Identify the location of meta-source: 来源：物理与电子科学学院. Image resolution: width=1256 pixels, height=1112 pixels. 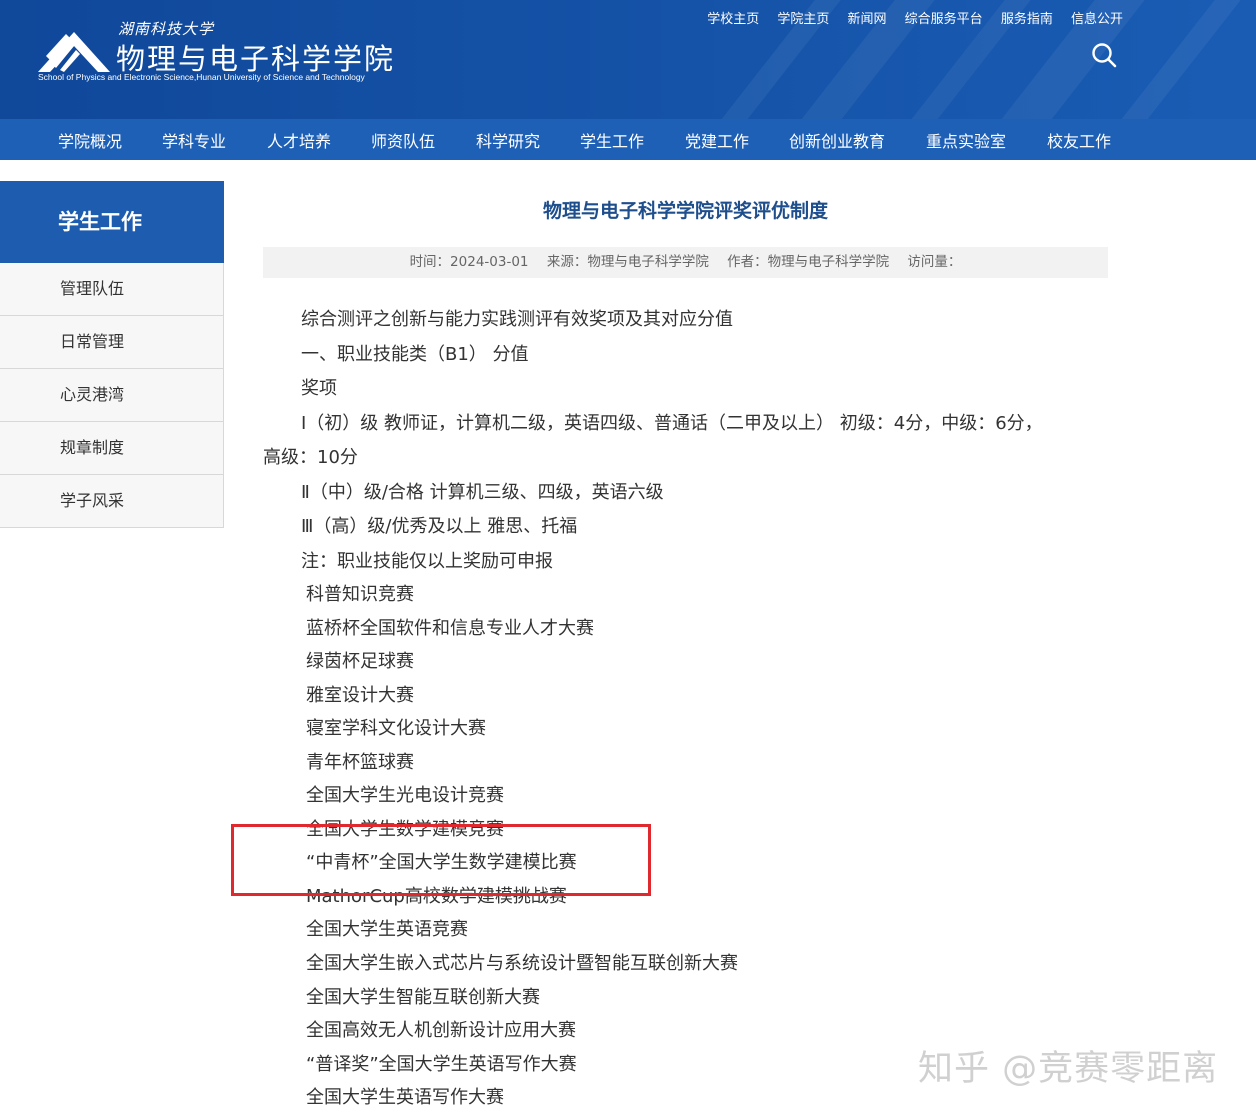
(627, 262).